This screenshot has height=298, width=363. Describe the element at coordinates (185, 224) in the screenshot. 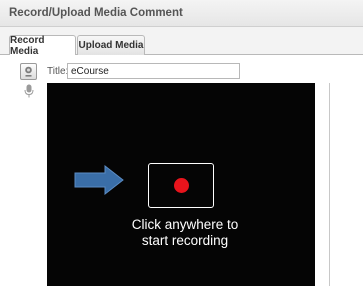

I see `record-prompt-line-1: Click anywhere to` at that location.